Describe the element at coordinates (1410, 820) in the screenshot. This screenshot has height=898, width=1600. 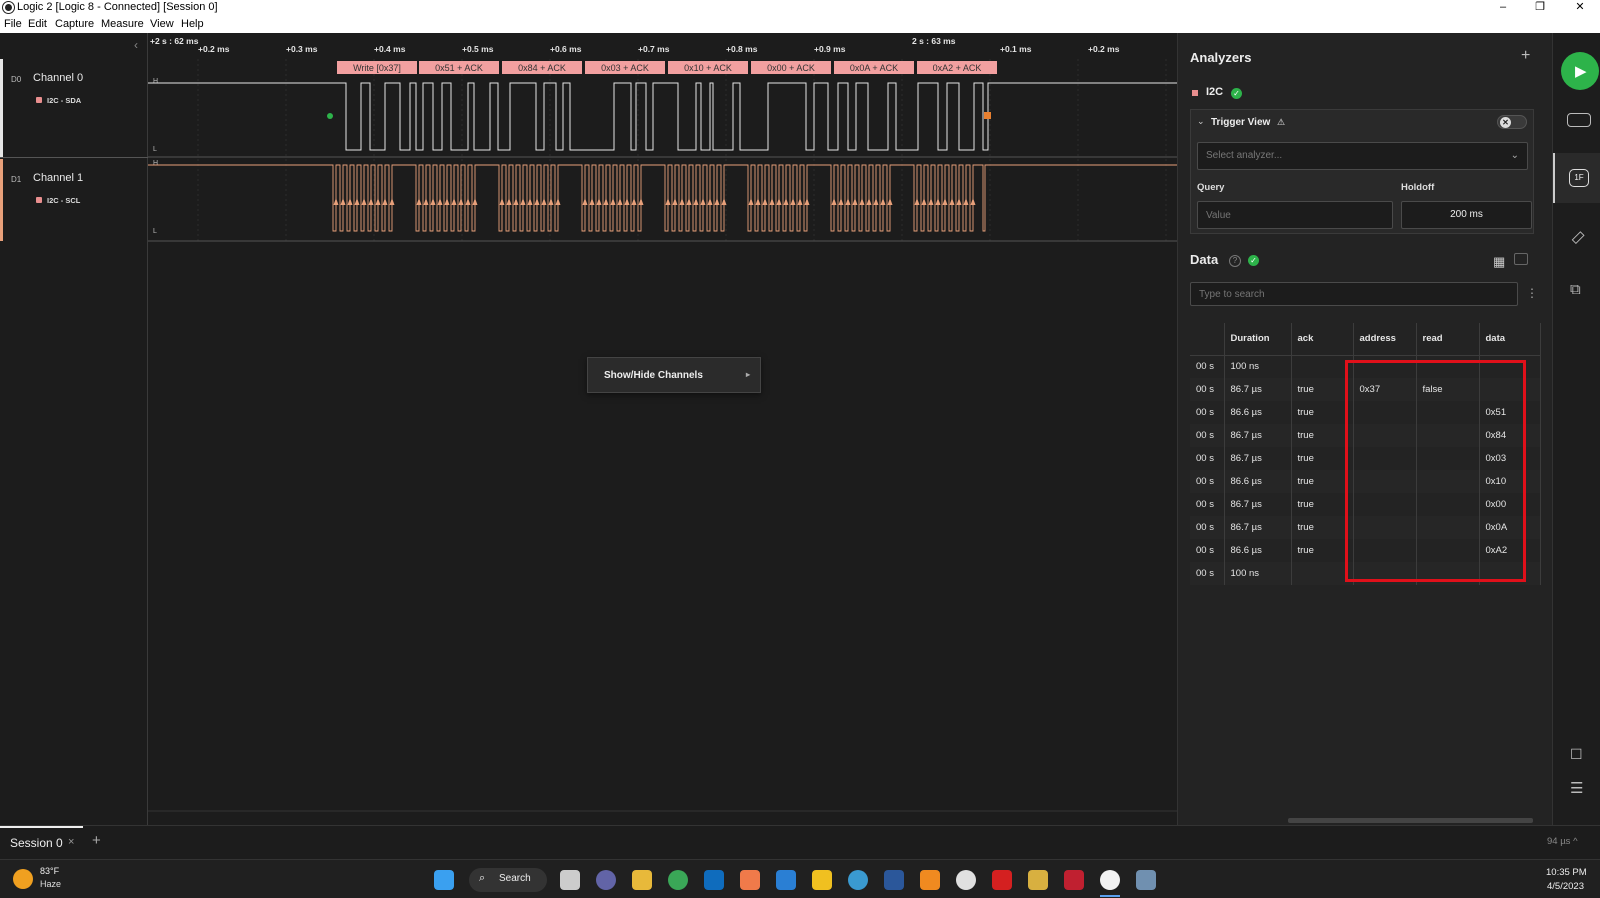
I see `horizontal-scrollbar` at that location.